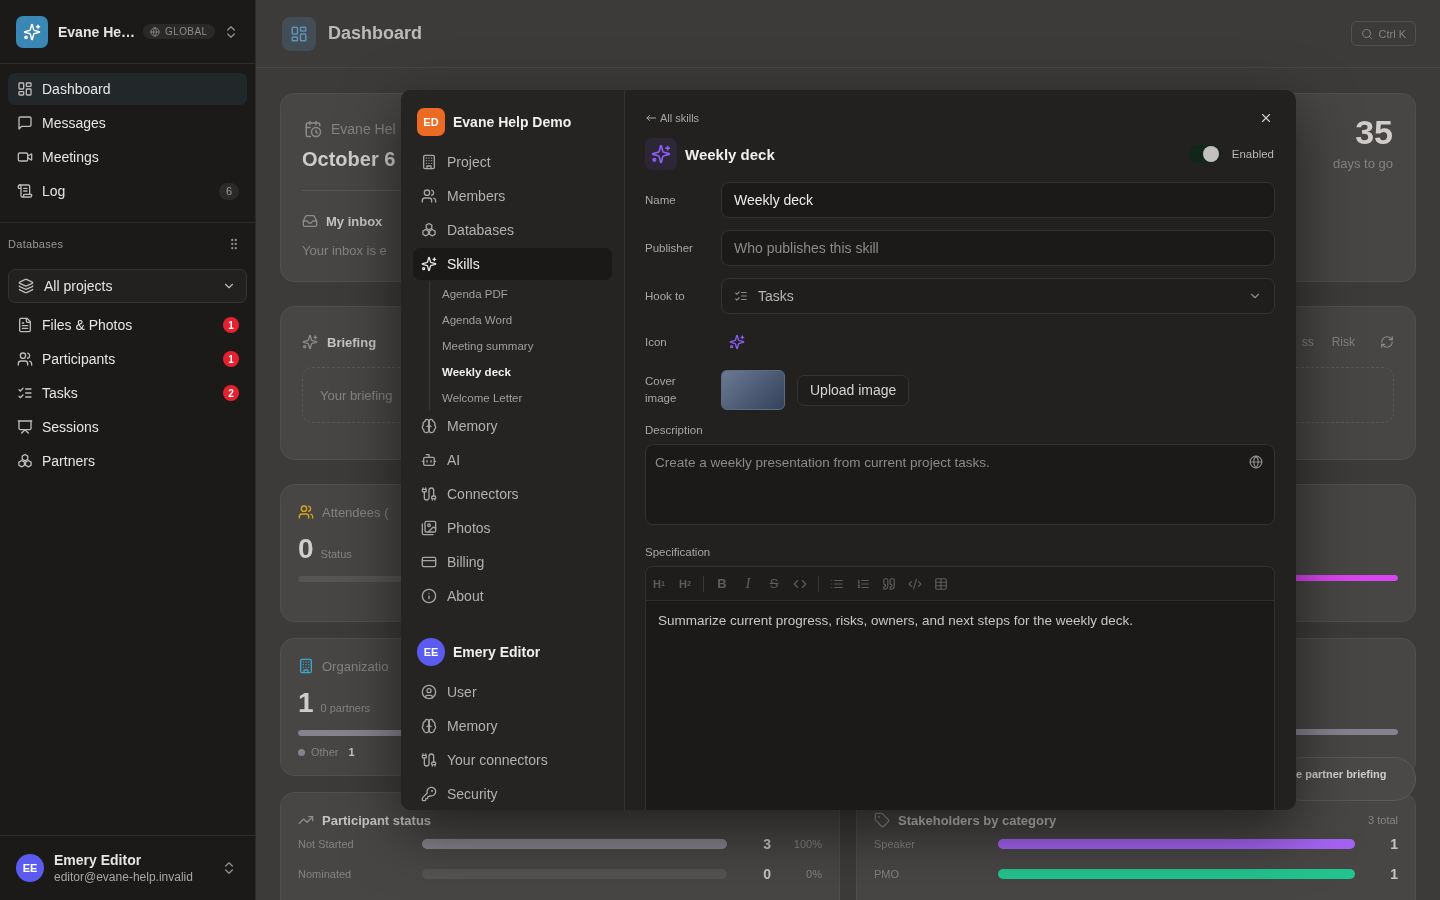 This screenshot has height=900, width=1440. I want to click on table-icon, so click(941, 583).